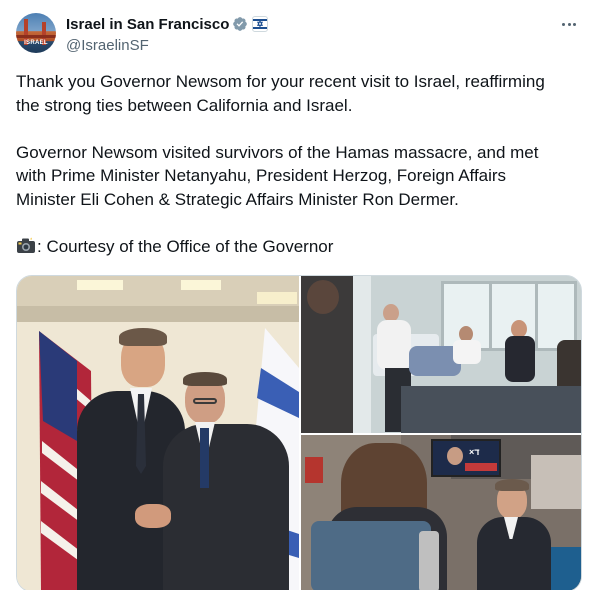  I want to click on avatar-text: ISRAEL, so click(36, 43).